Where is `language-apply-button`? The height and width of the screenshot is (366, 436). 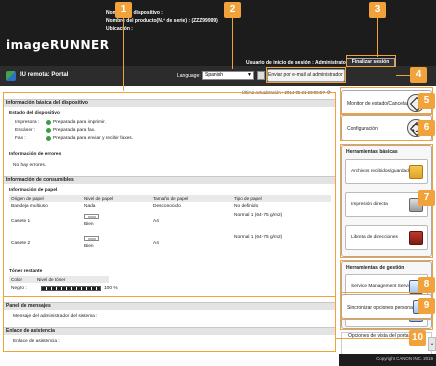
language-apply-button is located at coordinates (261, 75).